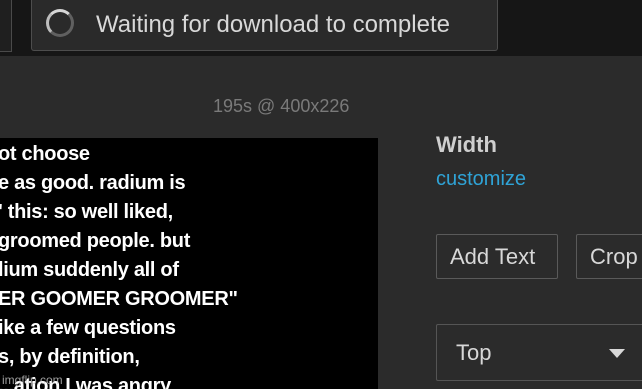  What do you see at coordinates (617, 353) in the screenshot?
I see `chevron-down-icon` at bounding box center [617, 353].